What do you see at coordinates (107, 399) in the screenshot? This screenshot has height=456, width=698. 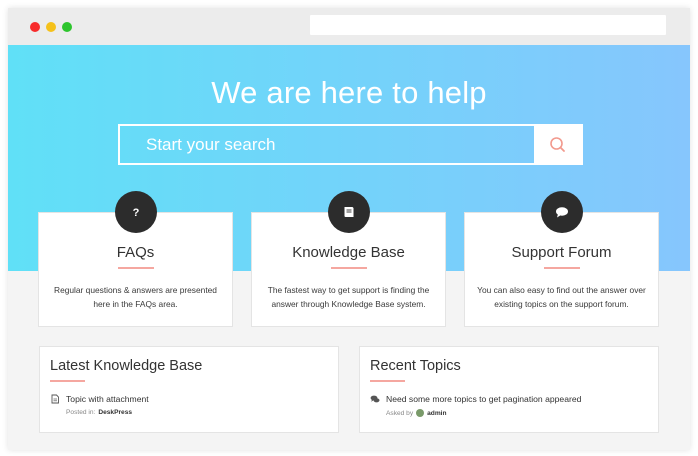 I see `list-item-link: Topic with attachment` at bounding box center [107, 399].